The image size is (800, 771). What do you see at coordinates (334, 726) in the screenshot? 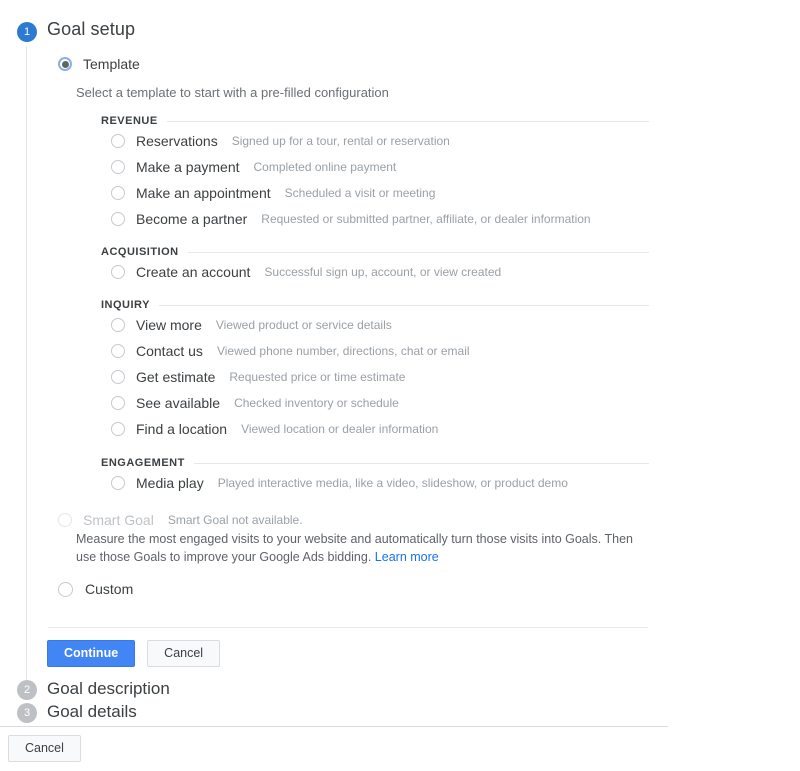
I see `footer-divider` at bounding box center [334, 726].